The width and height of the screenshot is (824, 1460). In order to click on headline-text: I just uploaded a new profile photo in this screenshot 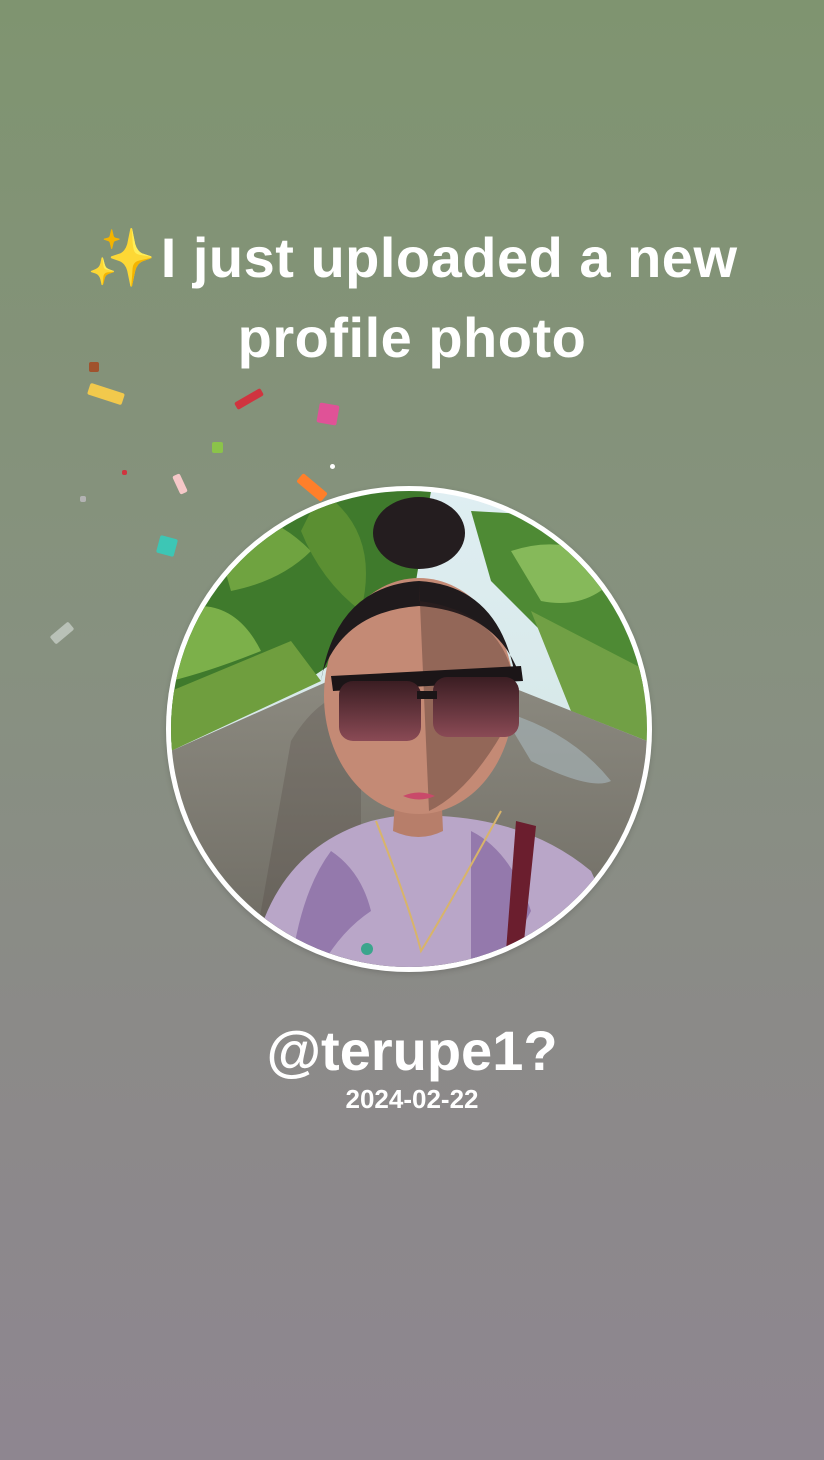, I will do `click(449, 297)`.